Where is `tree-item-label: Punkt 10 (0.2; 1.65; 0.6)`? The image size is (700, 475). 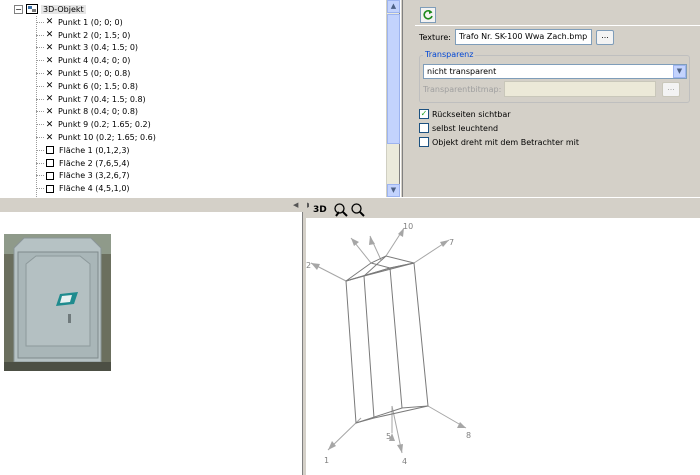 tree-item-label: Punkt 10 (0.2; 1.65; 0.6) is located at coordinates (107, 138).